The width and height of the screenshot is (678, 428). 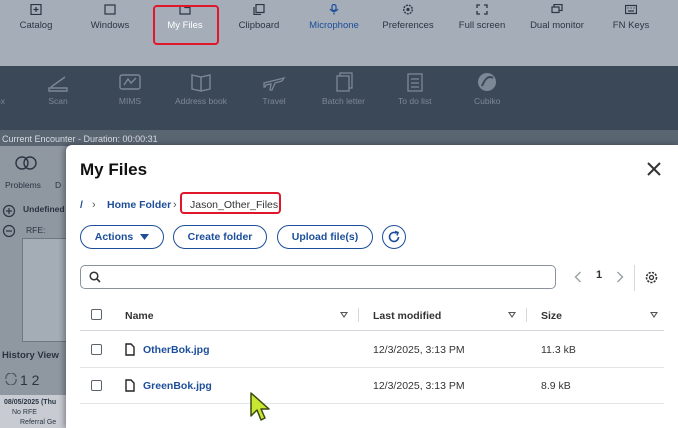 I want to click on close-icon, so click(x=654, y=169).